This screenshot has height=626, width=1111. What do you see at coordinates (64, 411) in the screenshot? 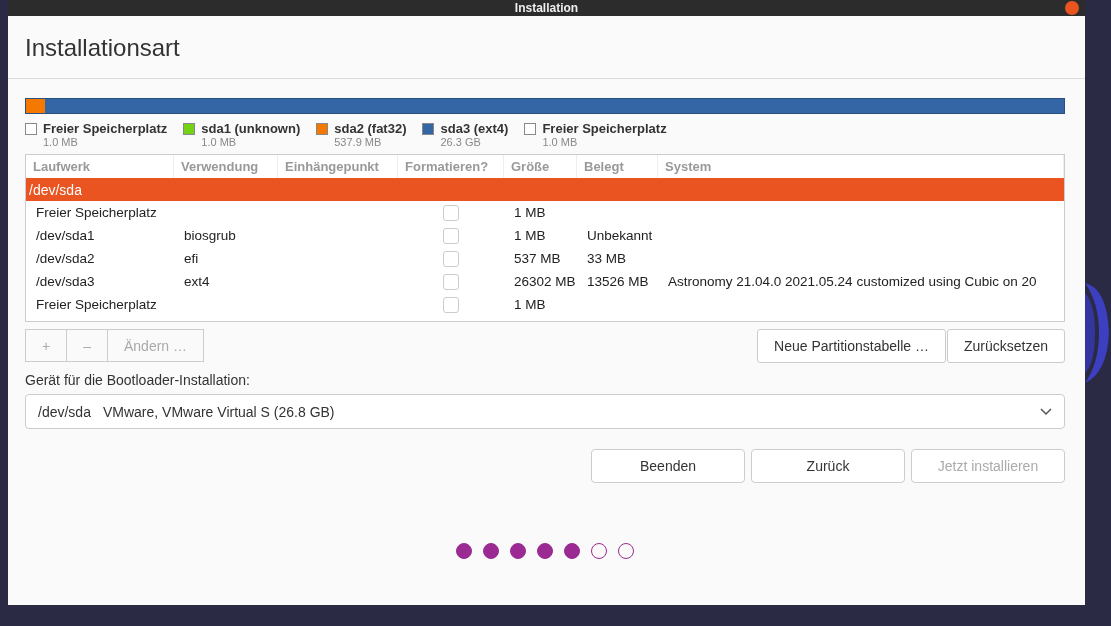
I see `device-path: /dev/sda` at bounding box center [64, 411].